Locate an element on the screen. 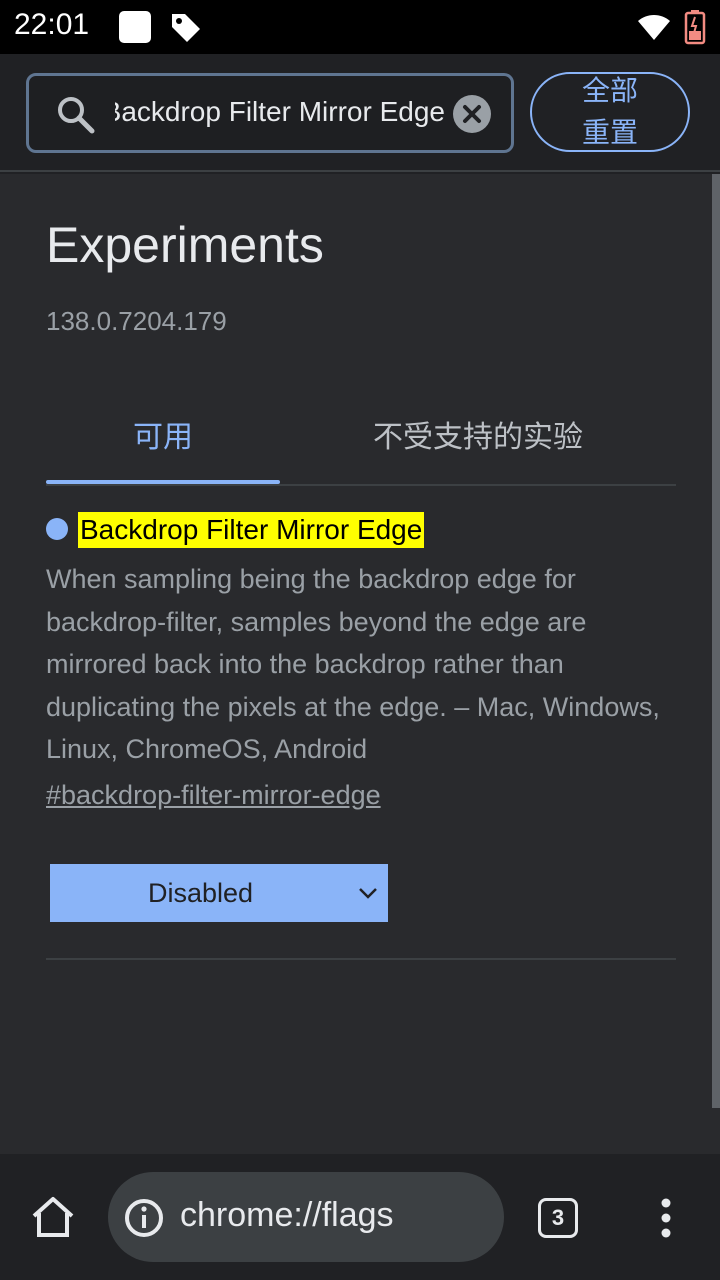  search-icon is located at coordinates (76, 115).